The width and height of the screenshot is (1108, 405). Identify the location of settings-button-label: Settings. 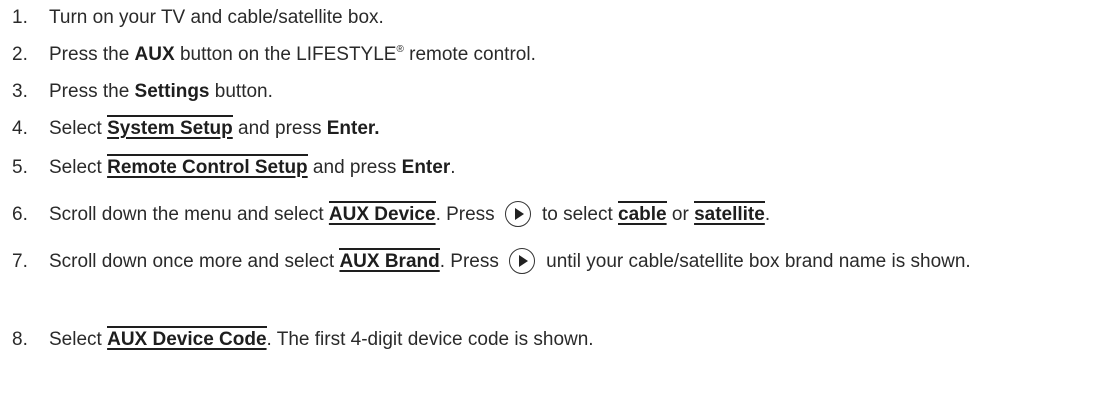
(172, 91).